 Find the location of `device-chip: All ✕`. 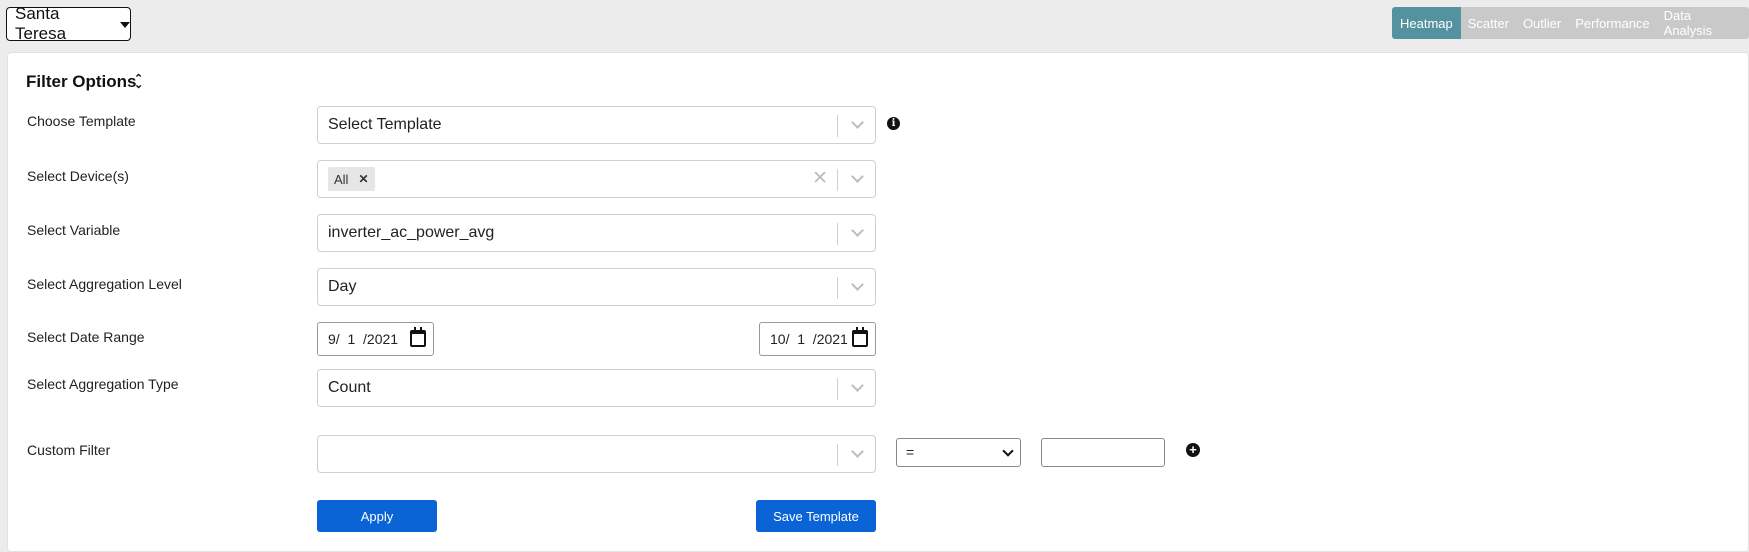

device-chip: All ✕ is located at coordinates (351, 179).